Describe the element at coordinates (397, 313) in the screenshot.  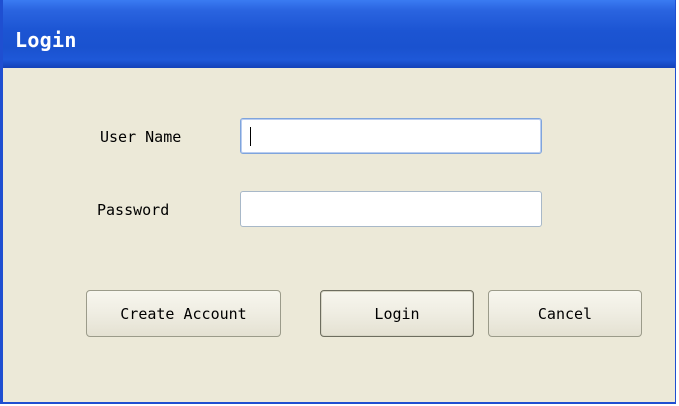
I see `login-button: Login` at that location.